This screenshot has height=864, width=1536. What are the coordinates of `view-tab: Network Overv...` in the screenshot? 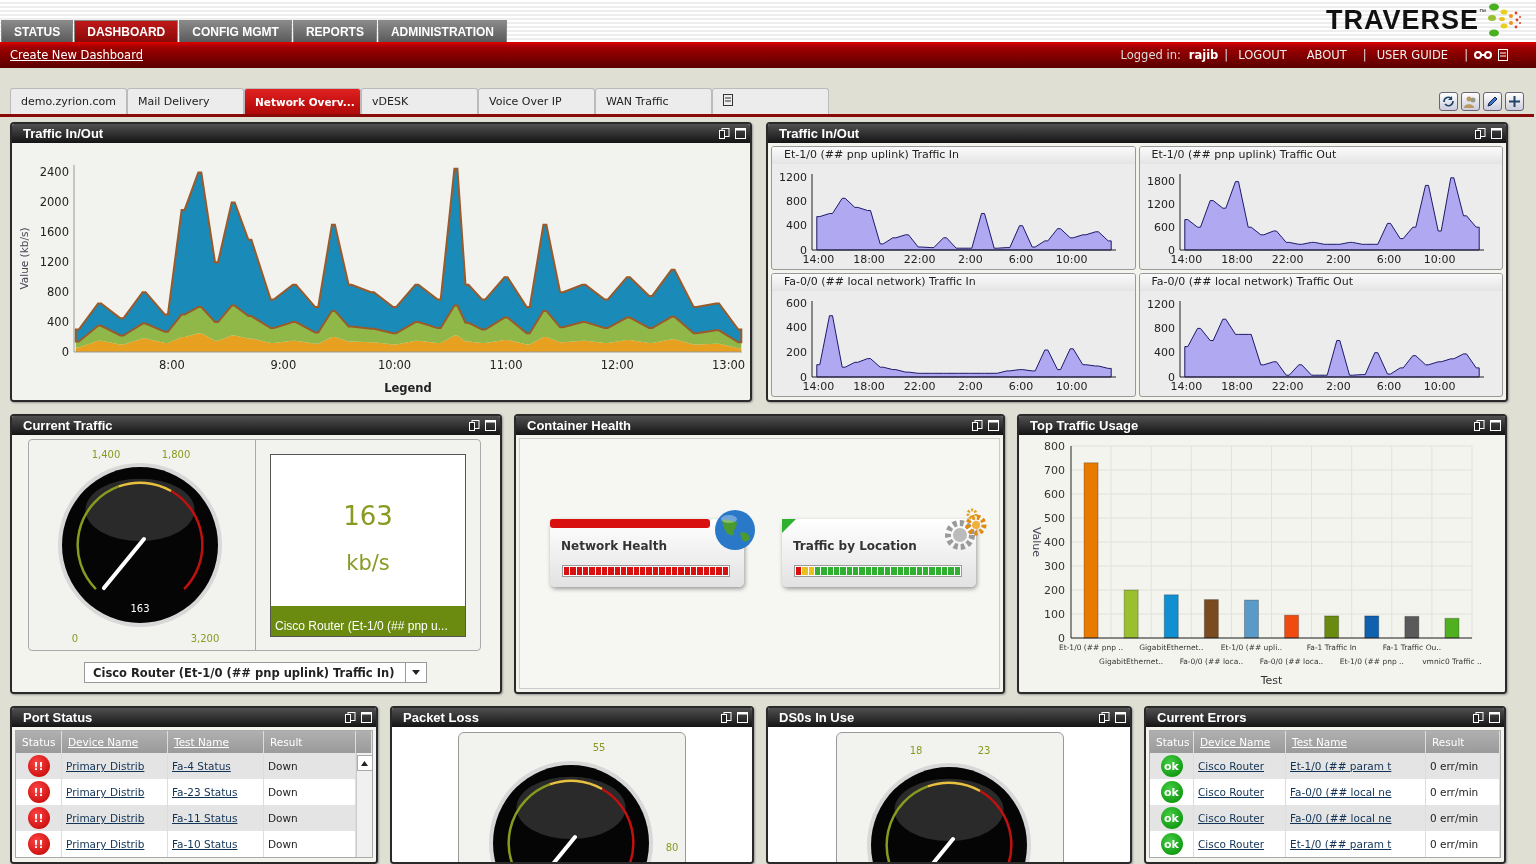 It's located at (302, 101).